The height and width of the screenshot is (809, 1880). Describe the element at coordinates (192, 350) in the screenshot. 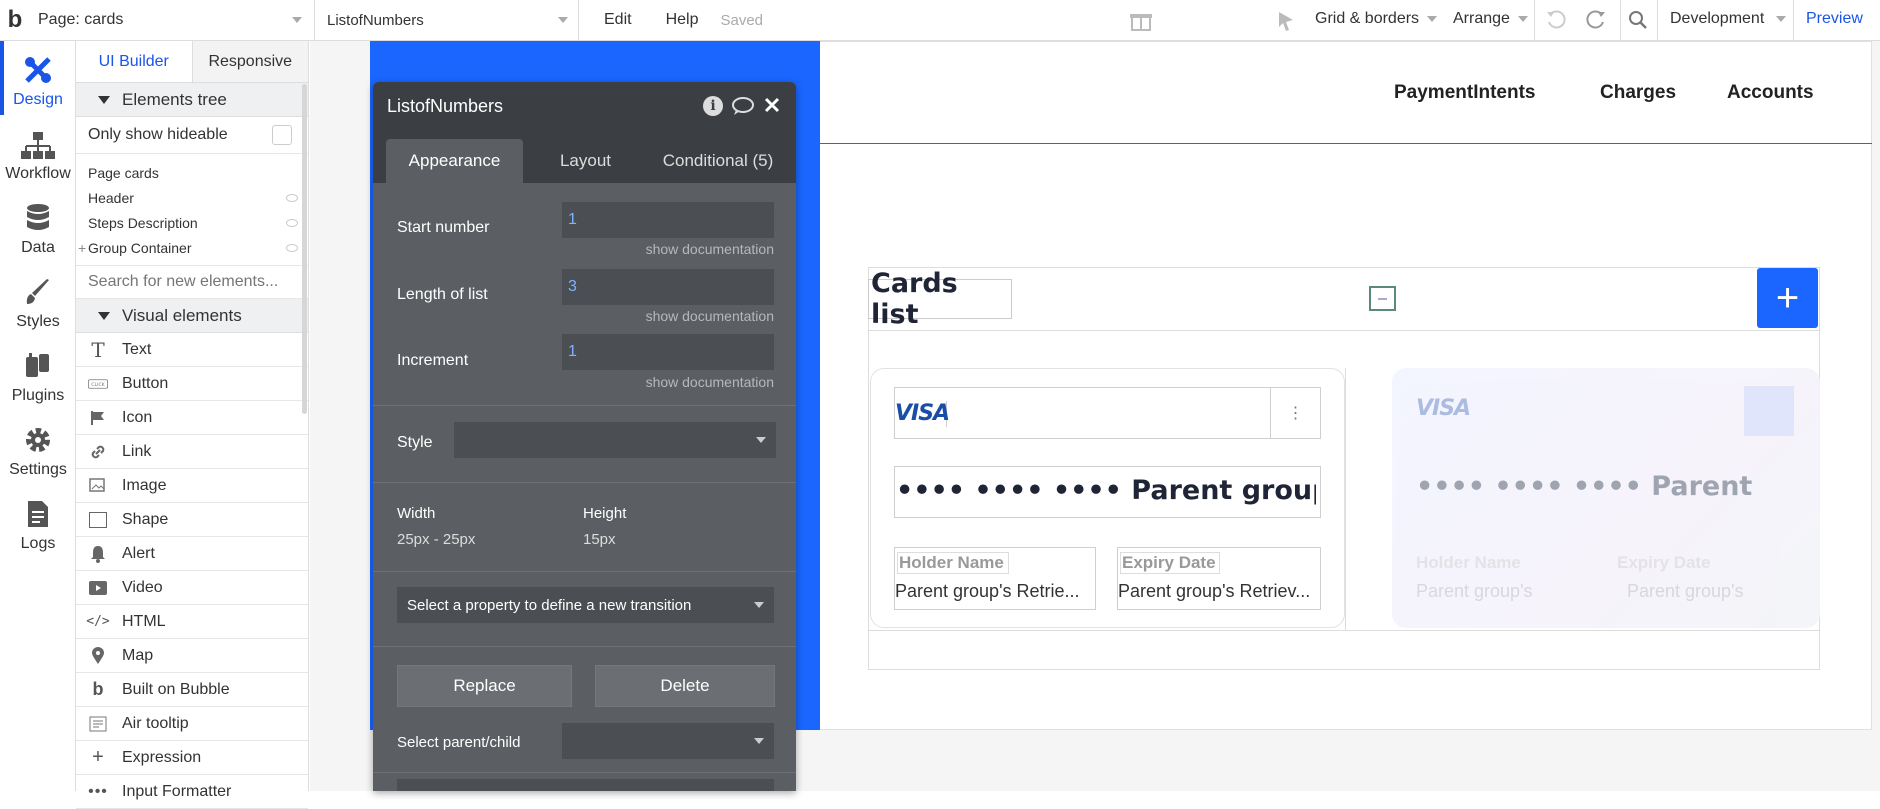

I see `element-text: T Text` at that location.